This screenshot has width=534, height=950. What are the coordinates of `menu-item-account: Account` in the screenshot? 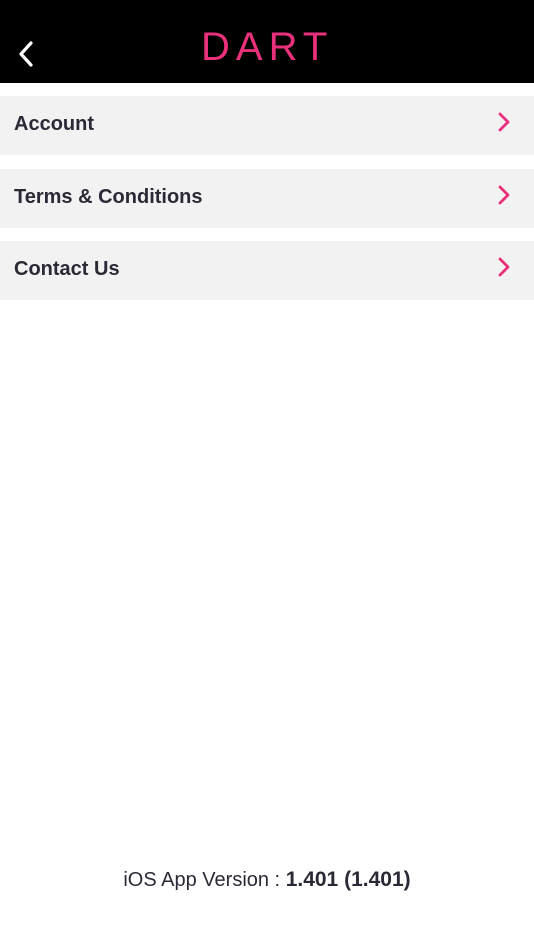 It's located at (267, 125).